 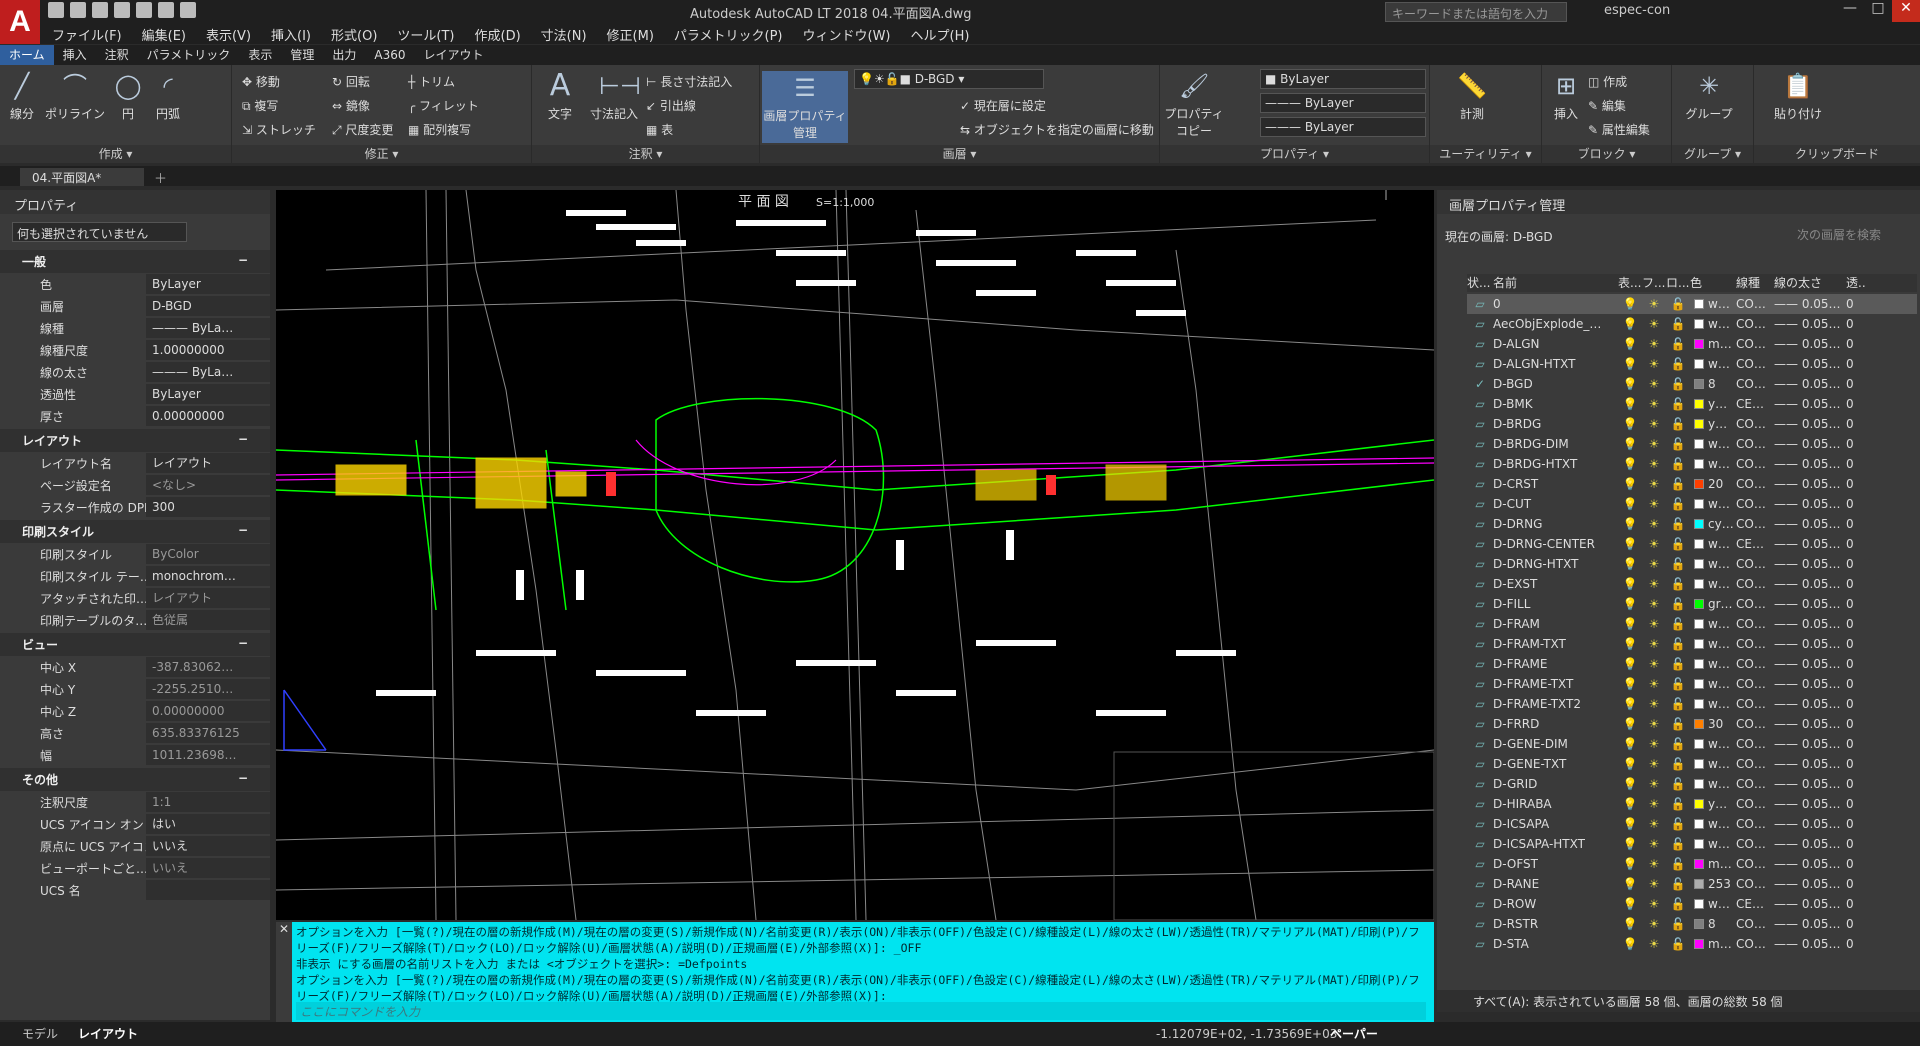 What do you see at coordinates (208, 350) in the screenshot?
I see `property-value: 1.00000000` at bounding box center [208, 350].